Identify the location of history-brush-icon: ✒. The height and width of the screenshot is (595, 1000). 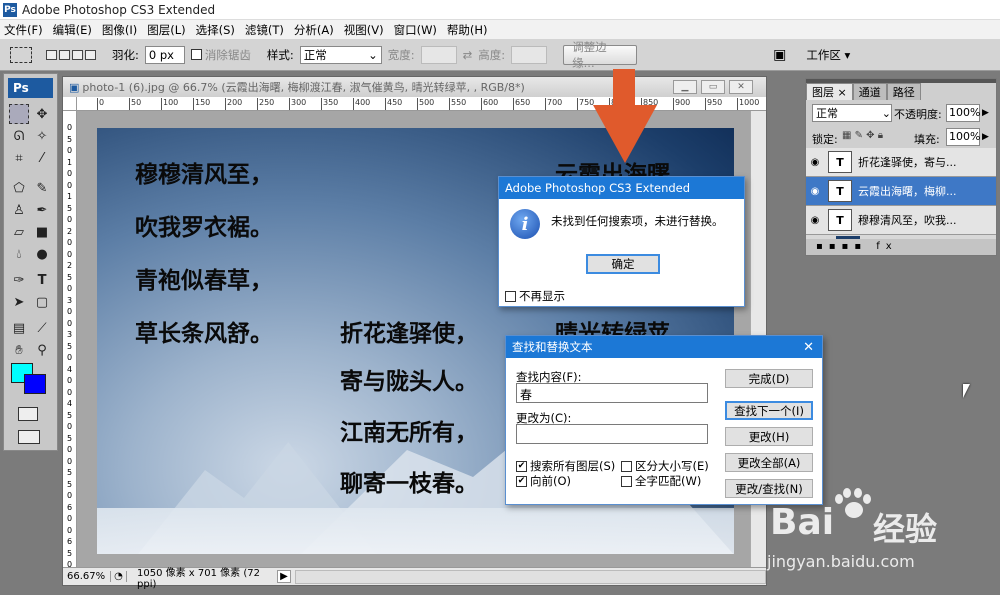
(42, 210).